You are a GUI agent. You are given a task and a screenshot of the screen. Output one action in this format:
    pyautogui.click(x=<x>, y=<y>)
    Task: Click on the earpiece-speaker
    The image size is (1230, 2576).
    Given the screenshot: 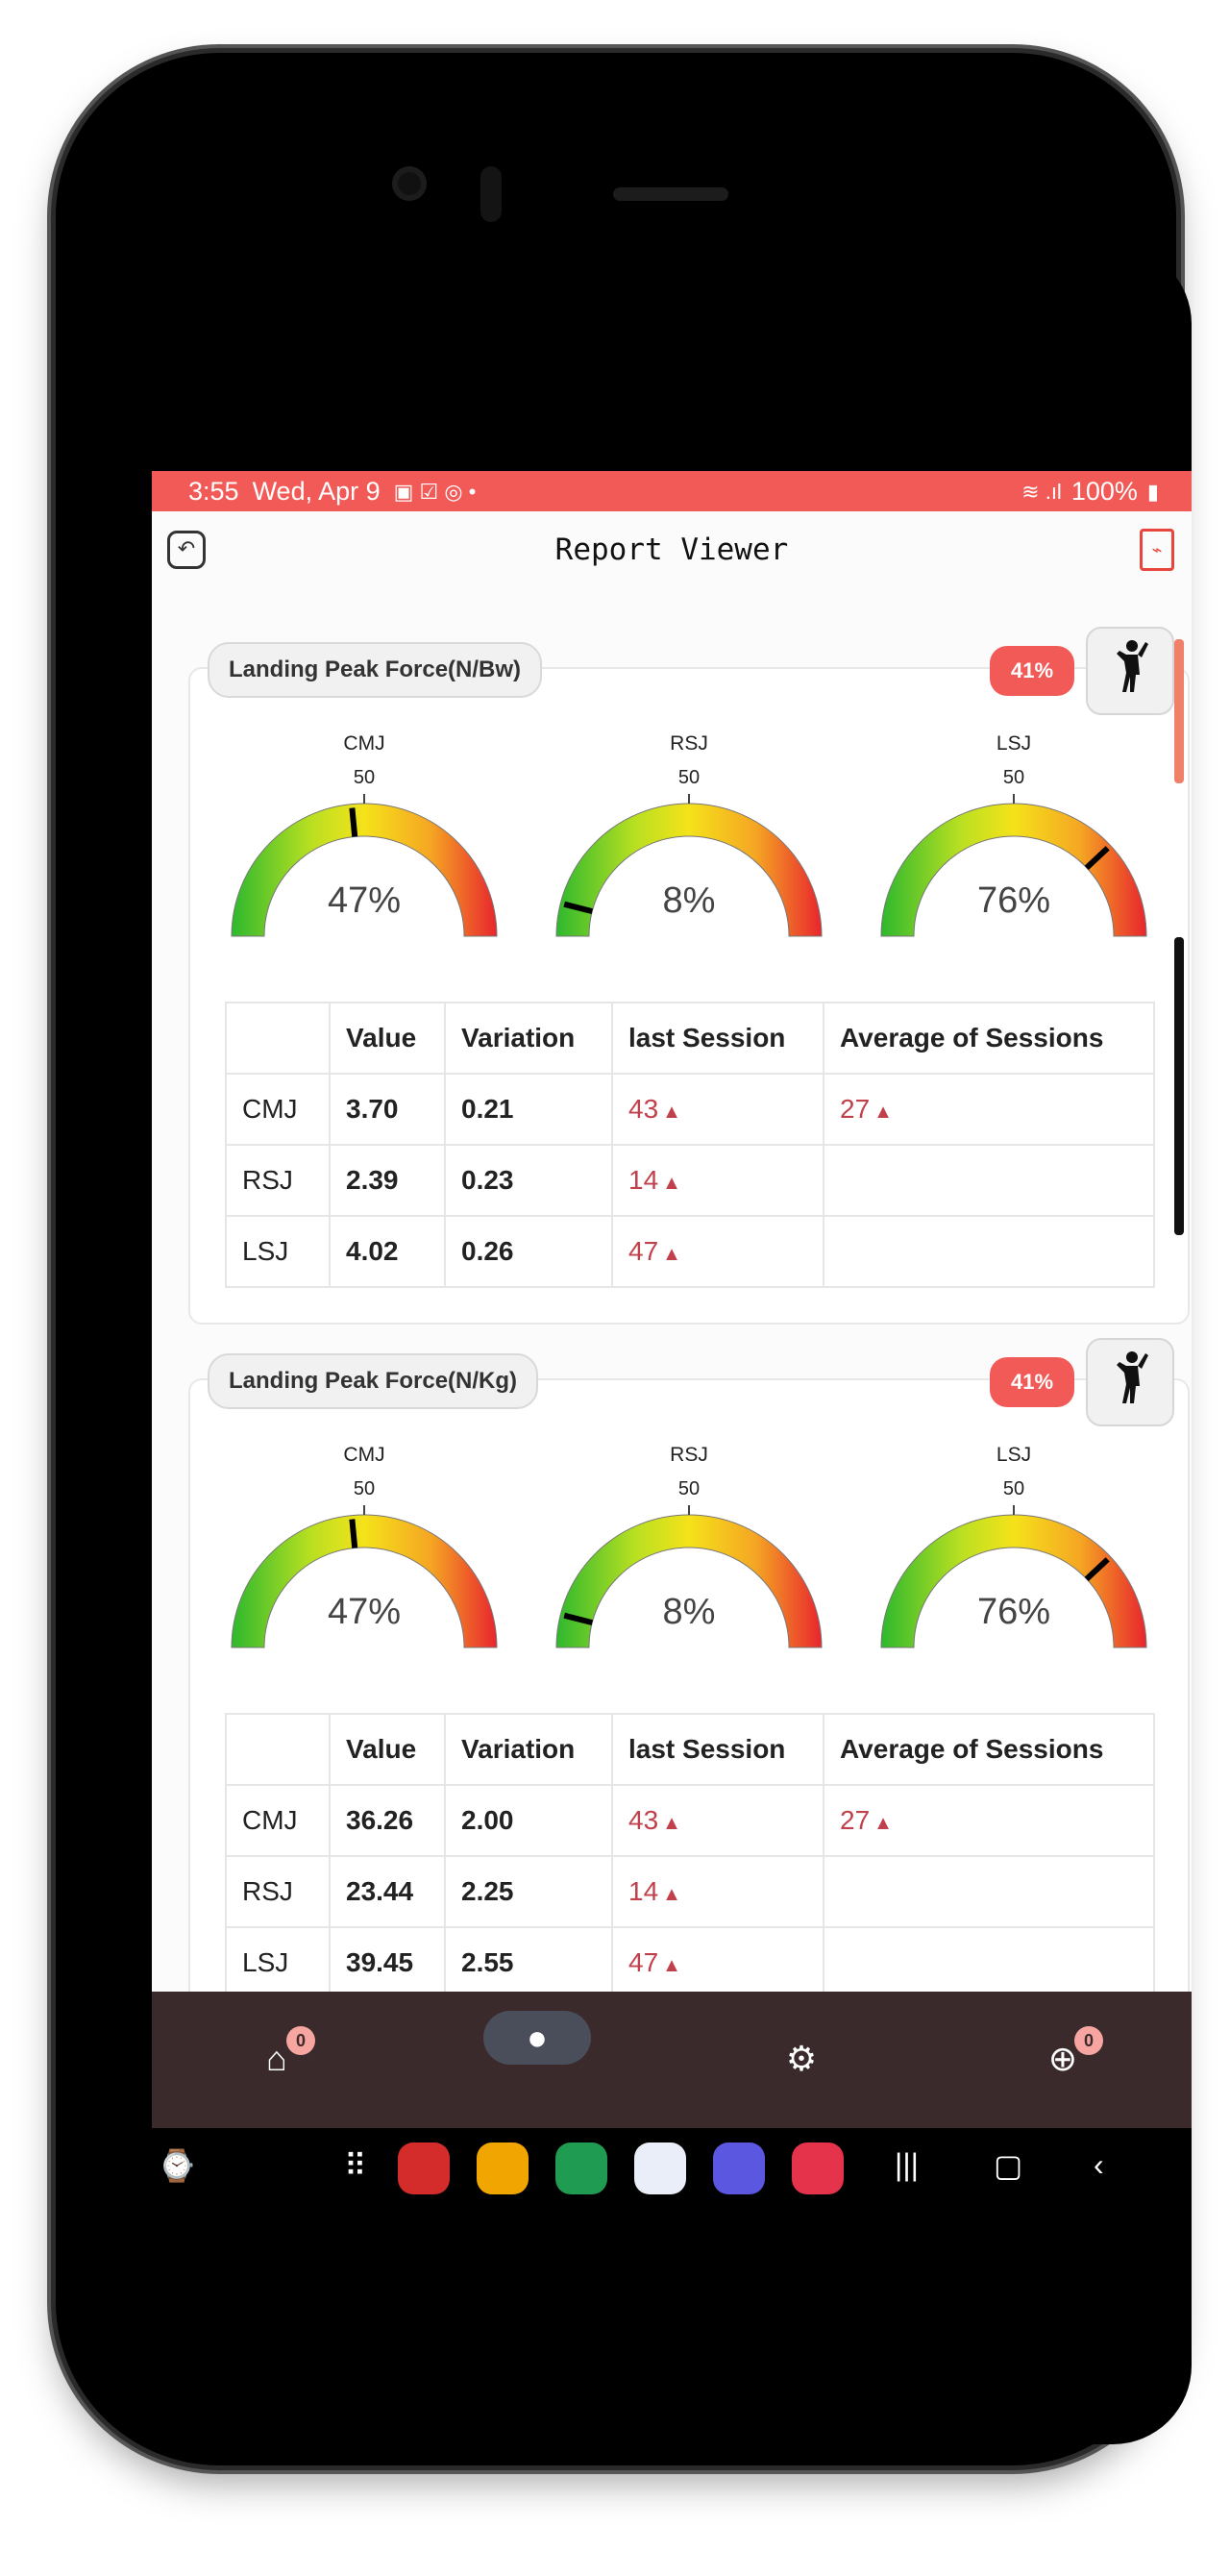 What is the action you would take?
    pyautogui.click(x=671, y=194)
    